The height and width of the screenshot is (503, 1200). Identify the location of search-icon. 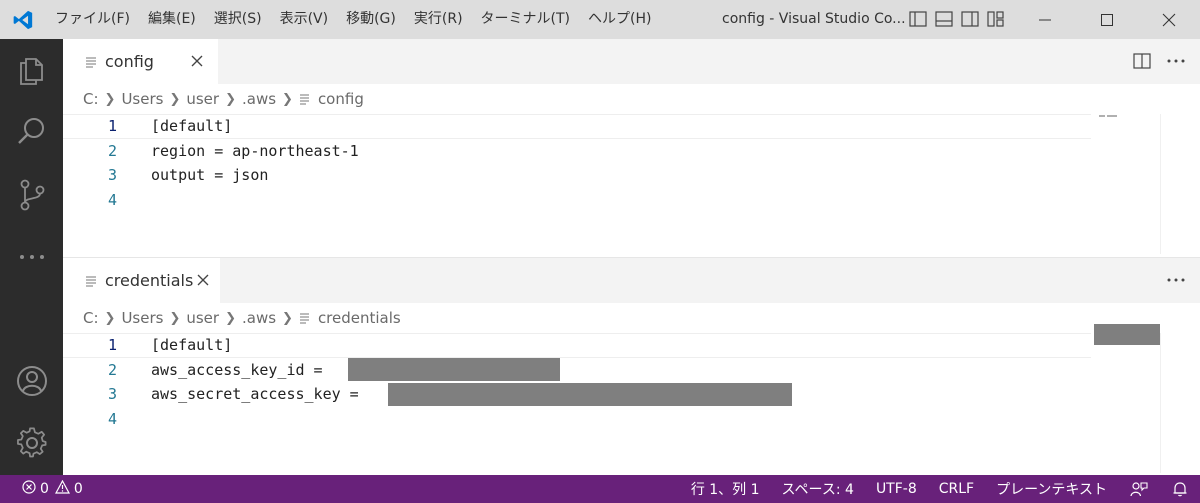
(31, 131).